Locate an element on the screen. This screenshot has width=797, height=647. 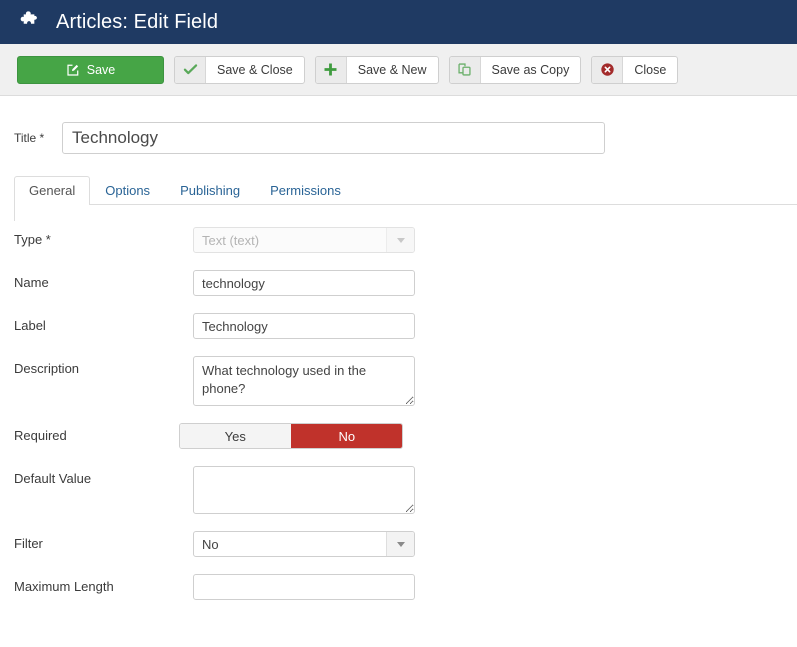
plus-icon is located at coordinates (331, 69).